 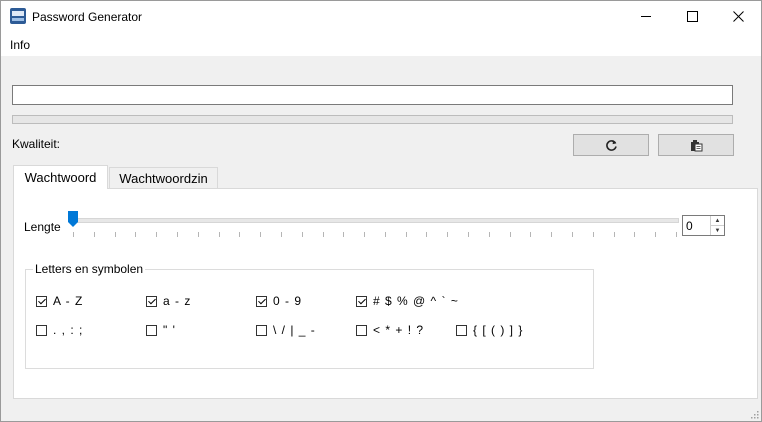 I want to click on checkbox-uppercase: A - Z, so click(x=59, y=301).